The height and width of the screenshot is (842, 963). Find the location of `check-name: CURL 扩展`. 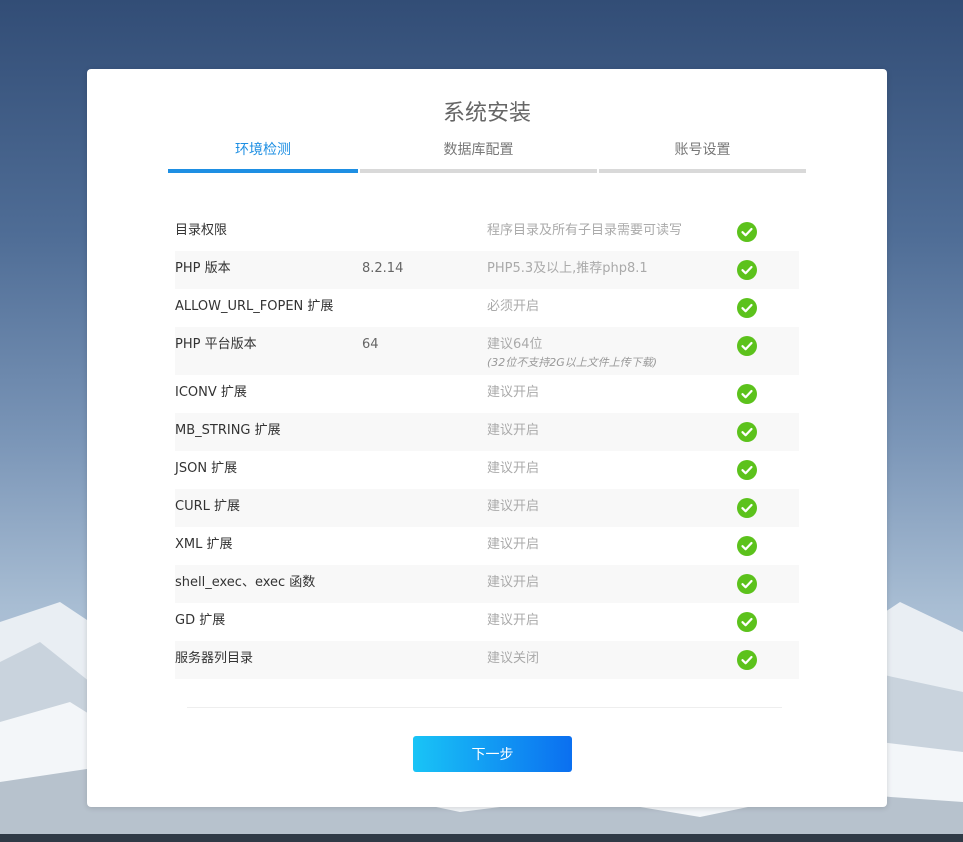

check-name: CURL 扩展 is located at coordinates (208, 506).